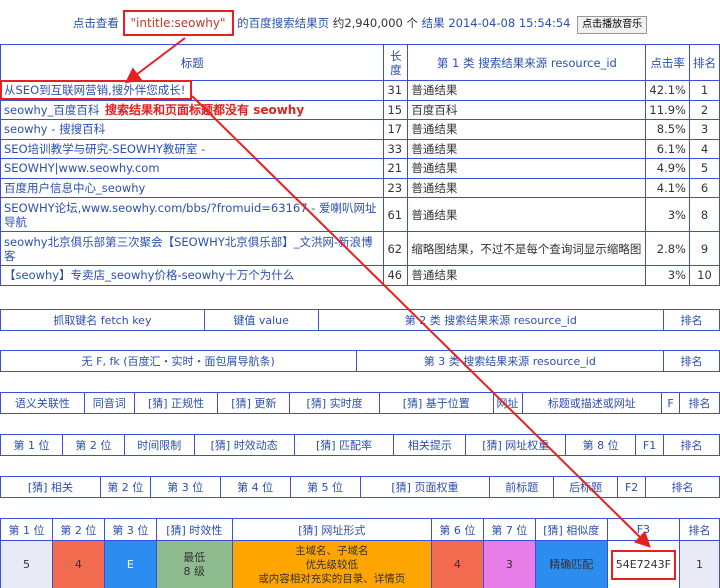 Image resolution: width=720 pixels, height=588 pixels. I want to click on len-cell: 15, so click(396, 109).